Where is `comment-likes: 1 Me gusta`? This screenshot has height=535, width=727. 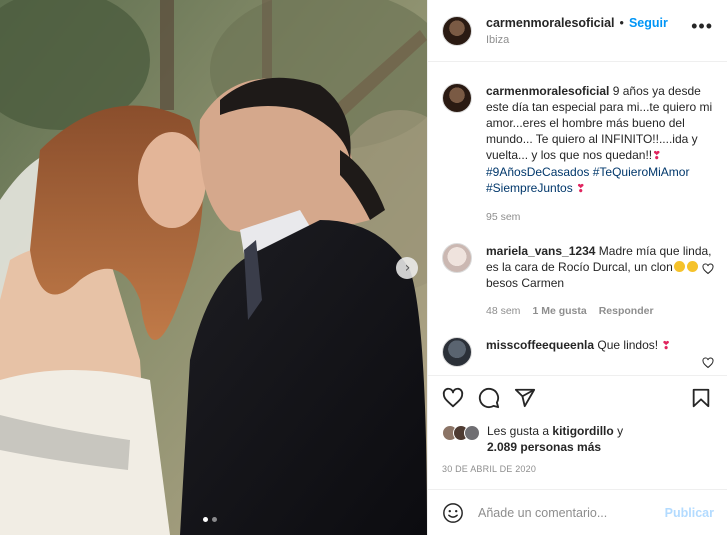 comment-likes: 1 Me gusta is located at coordinates (559, 311).